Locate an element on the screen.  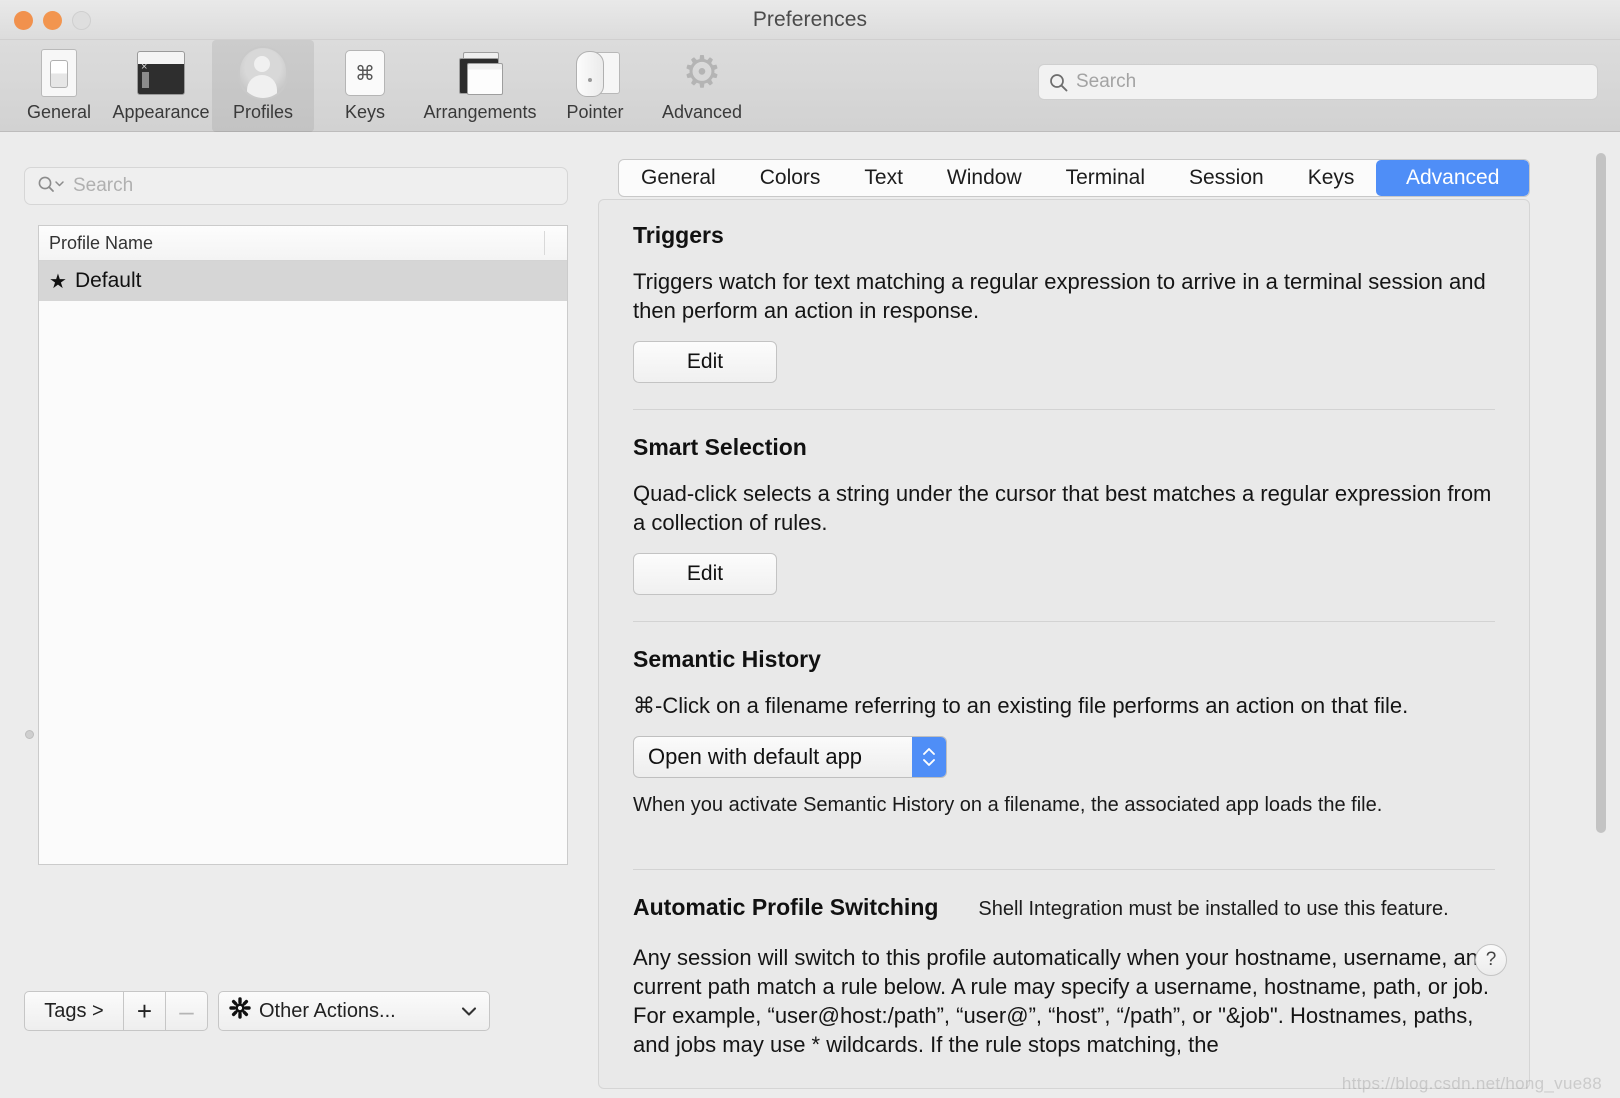
arrangements-icon is located at coordinates (480, 73).